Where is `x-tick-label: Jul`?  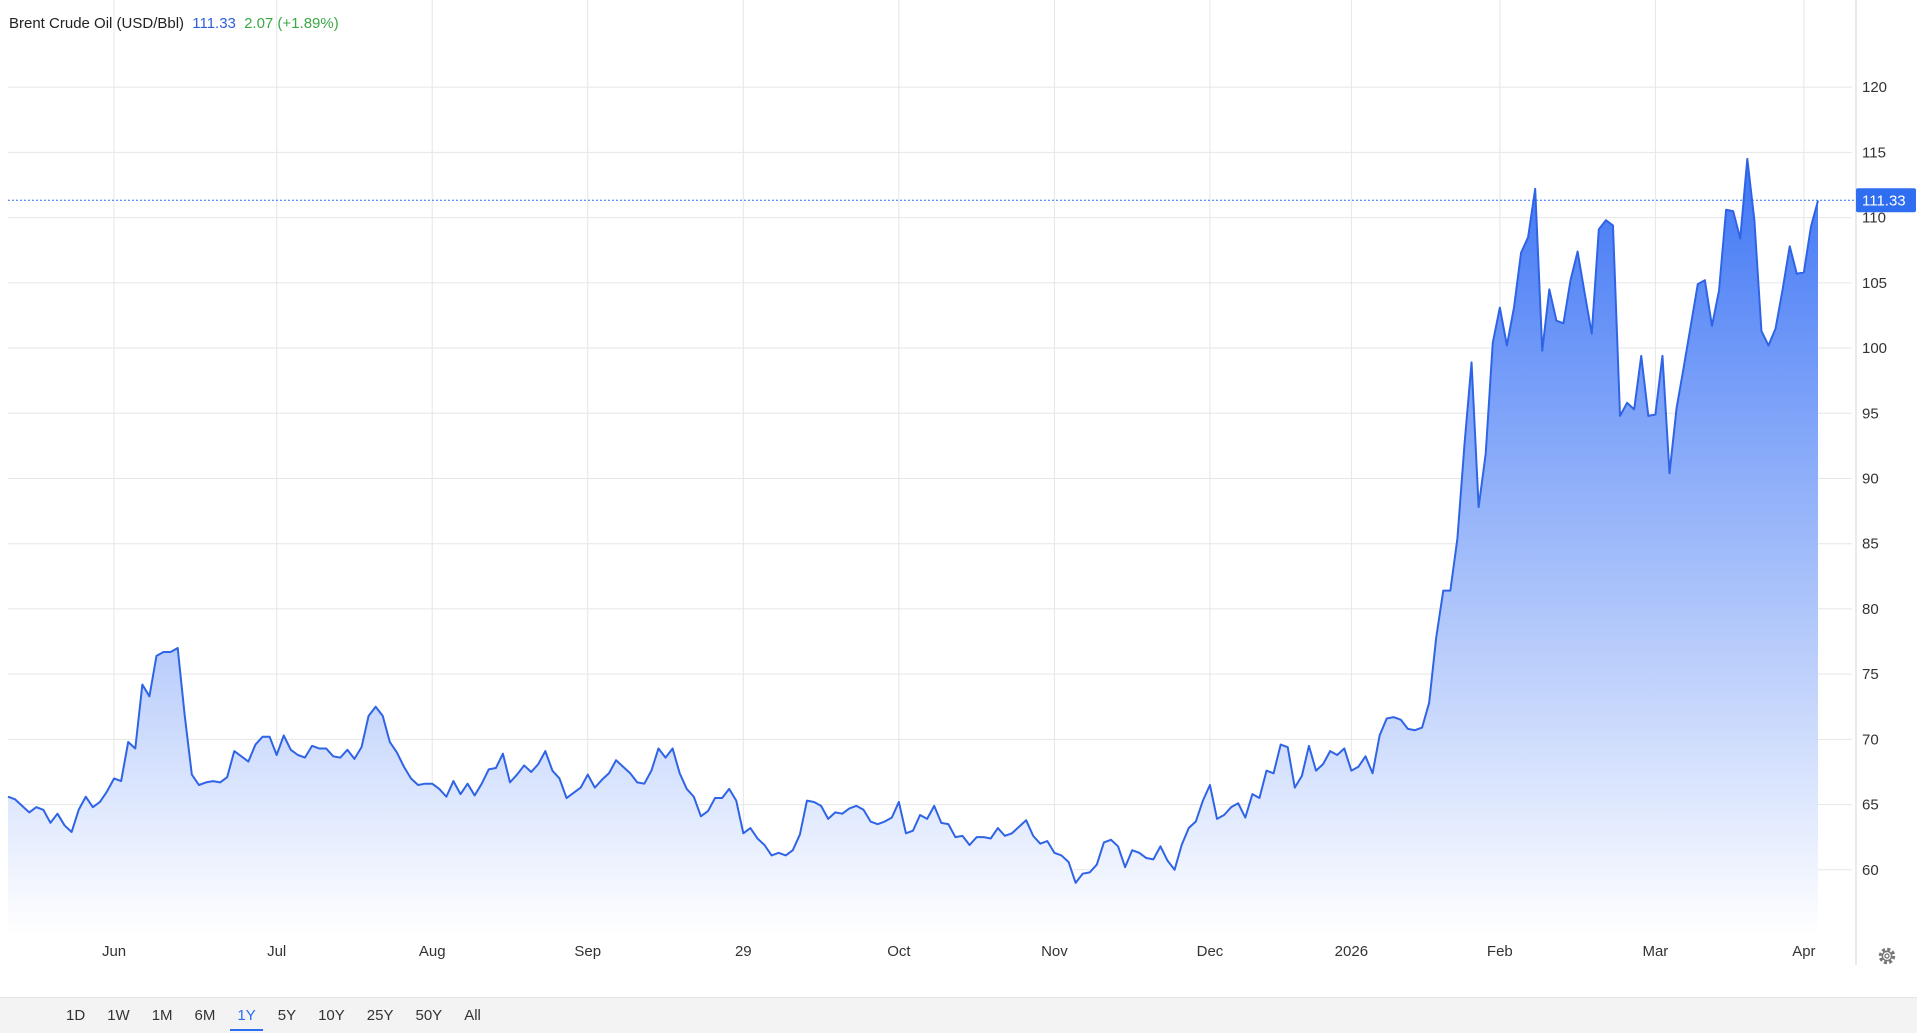 x-tick-label: Jul is located at coordinates (276, 951).